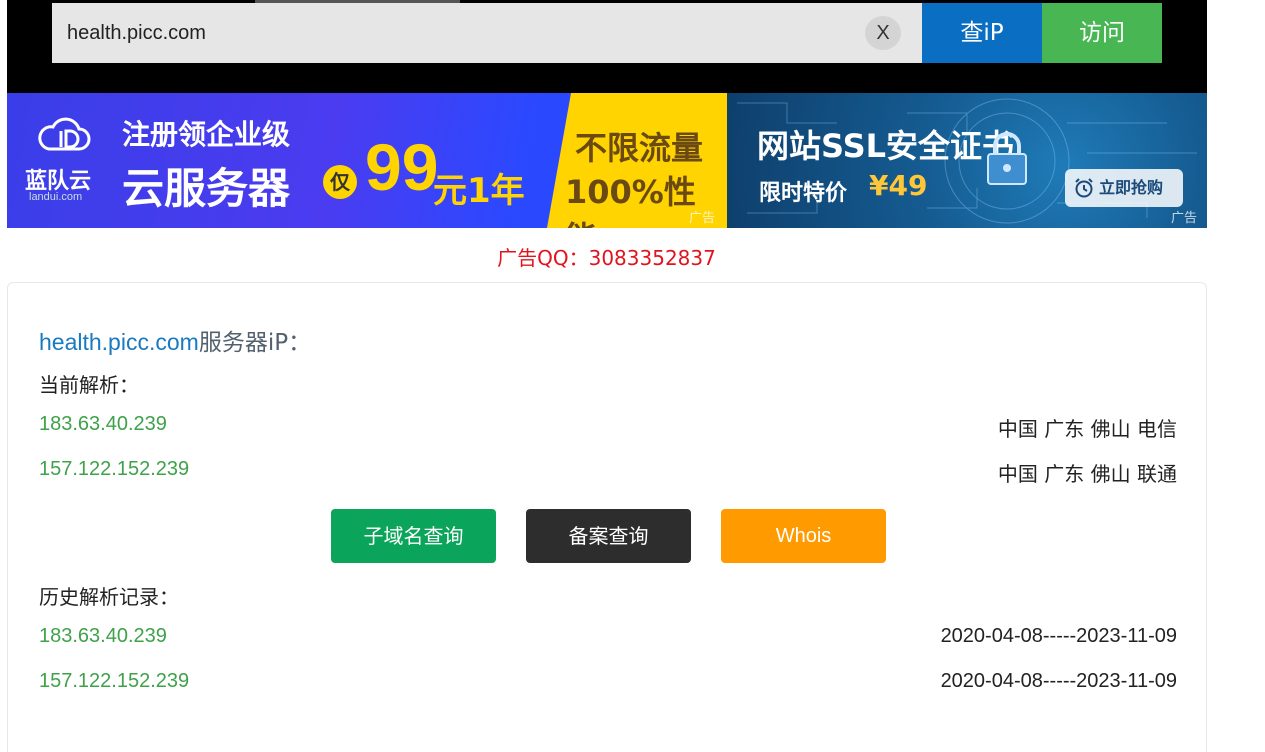 This screenshot has width=1265, height=752. Describe the element at coordinates (89, 385) in the screenshot. I see `current-resolution-label: 当前解析：` at that location.